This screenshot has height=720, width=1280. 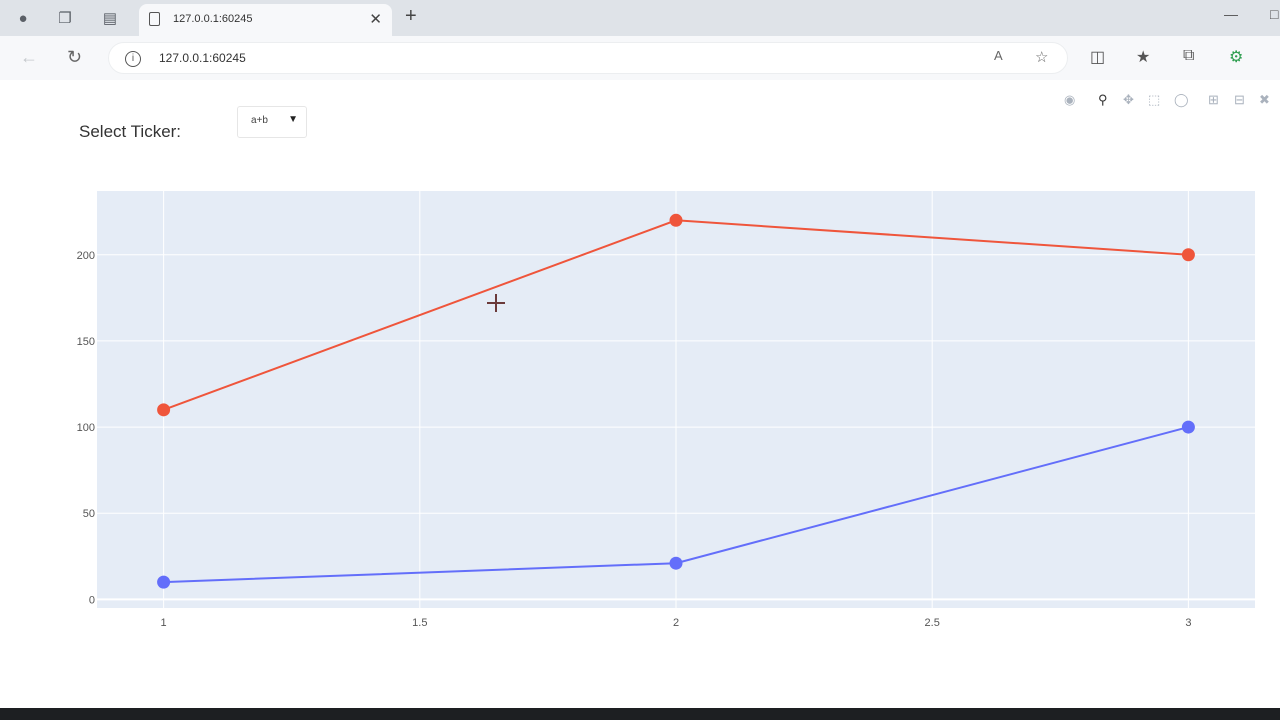 I want to click on document-icon, so click(x=154, y=19).